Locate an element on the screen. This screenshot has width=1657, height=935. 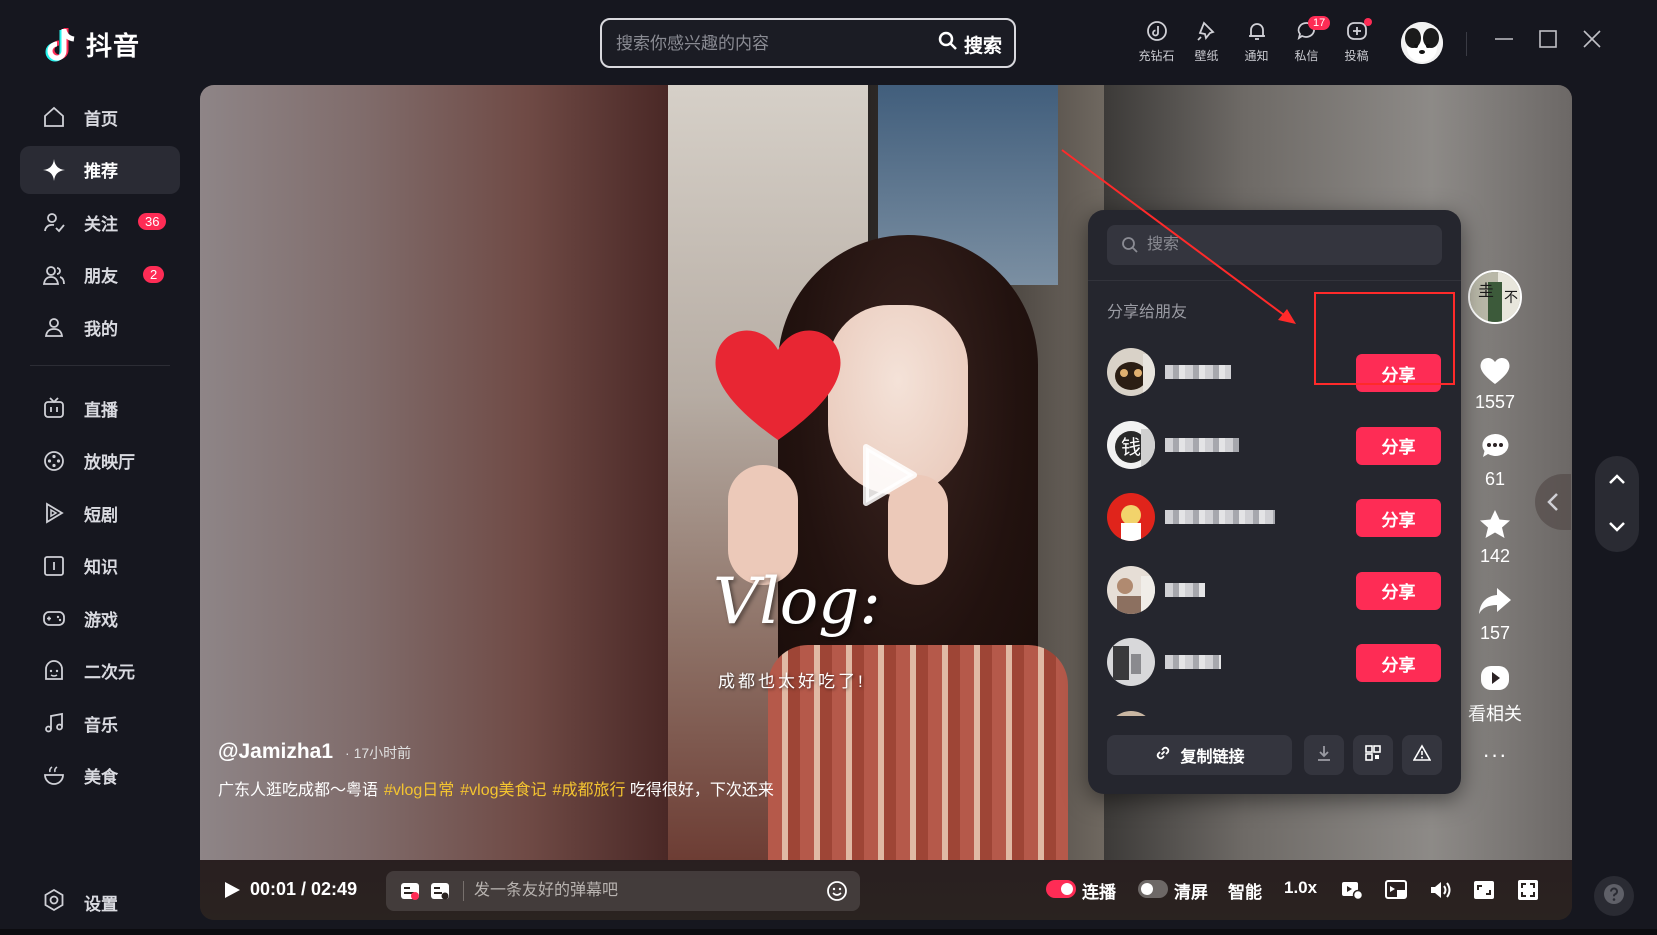
messages-badge: 17 is located at coordinates (1319, 23).